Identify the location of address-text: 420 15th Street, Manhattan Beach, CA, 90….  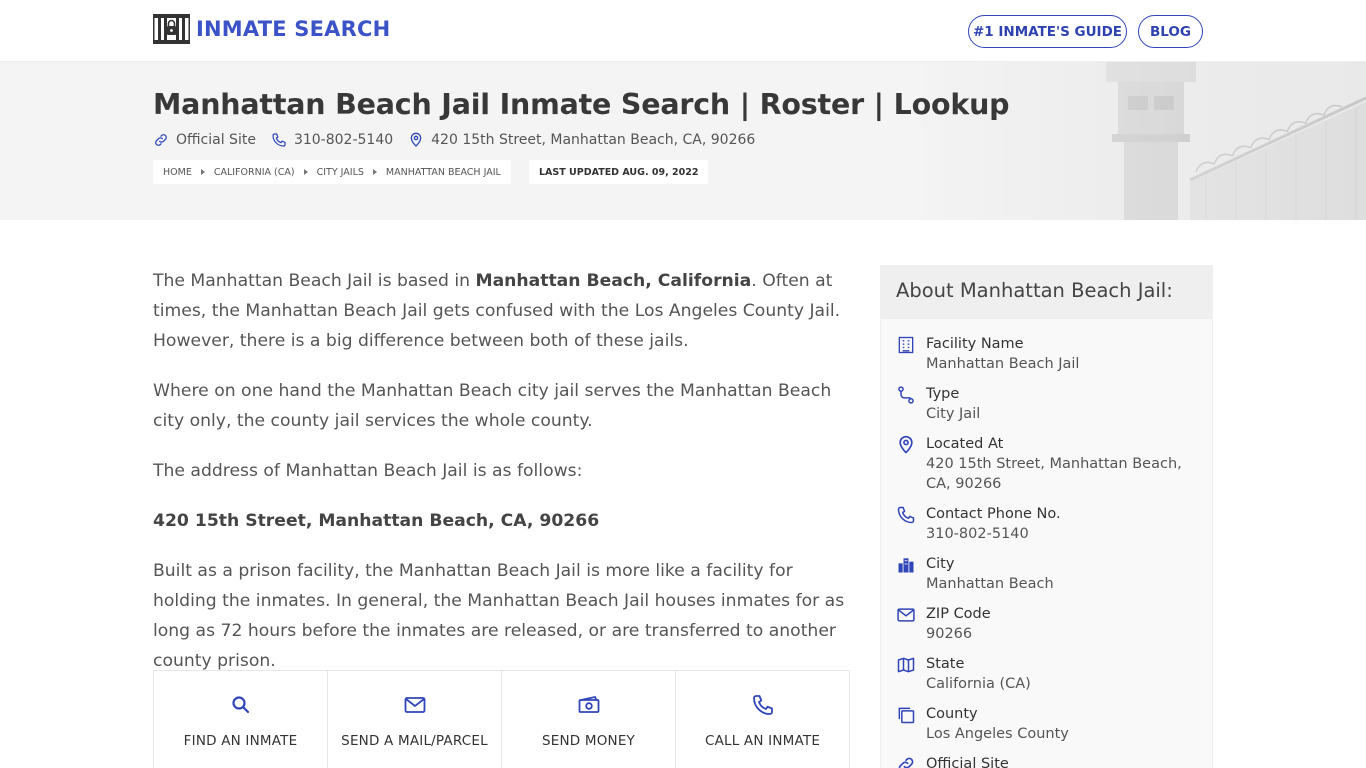
(593, 140).